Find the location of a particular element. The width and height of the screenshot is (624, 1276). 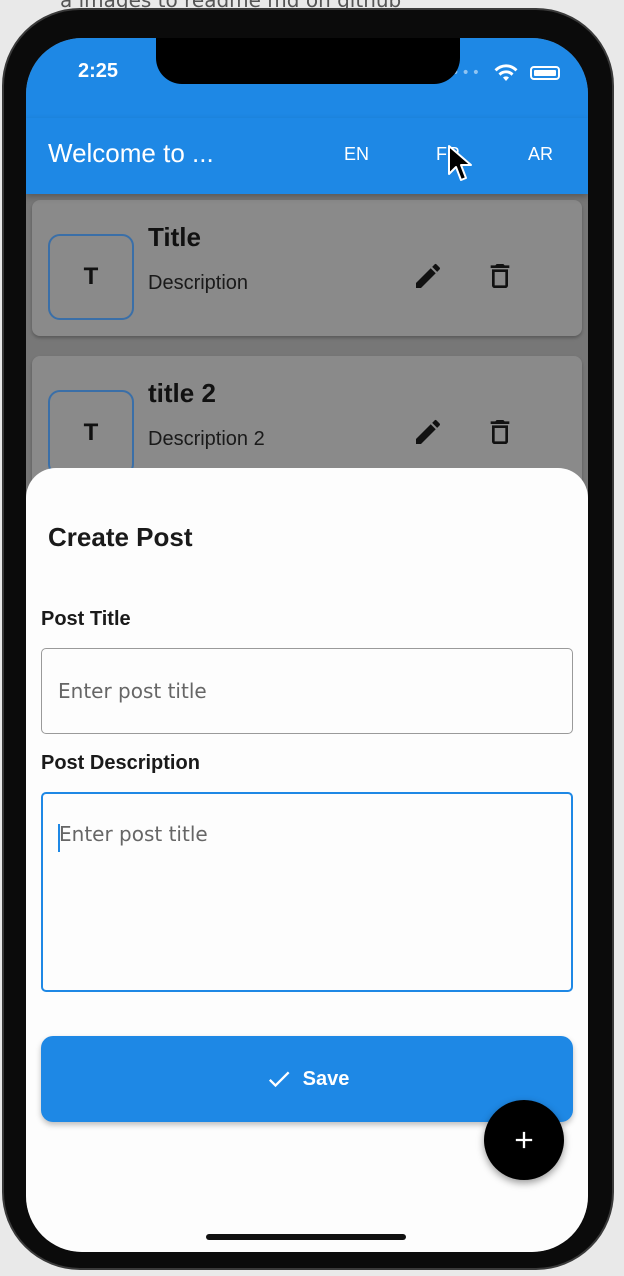

text-caret is located at coordinates (59, 838).